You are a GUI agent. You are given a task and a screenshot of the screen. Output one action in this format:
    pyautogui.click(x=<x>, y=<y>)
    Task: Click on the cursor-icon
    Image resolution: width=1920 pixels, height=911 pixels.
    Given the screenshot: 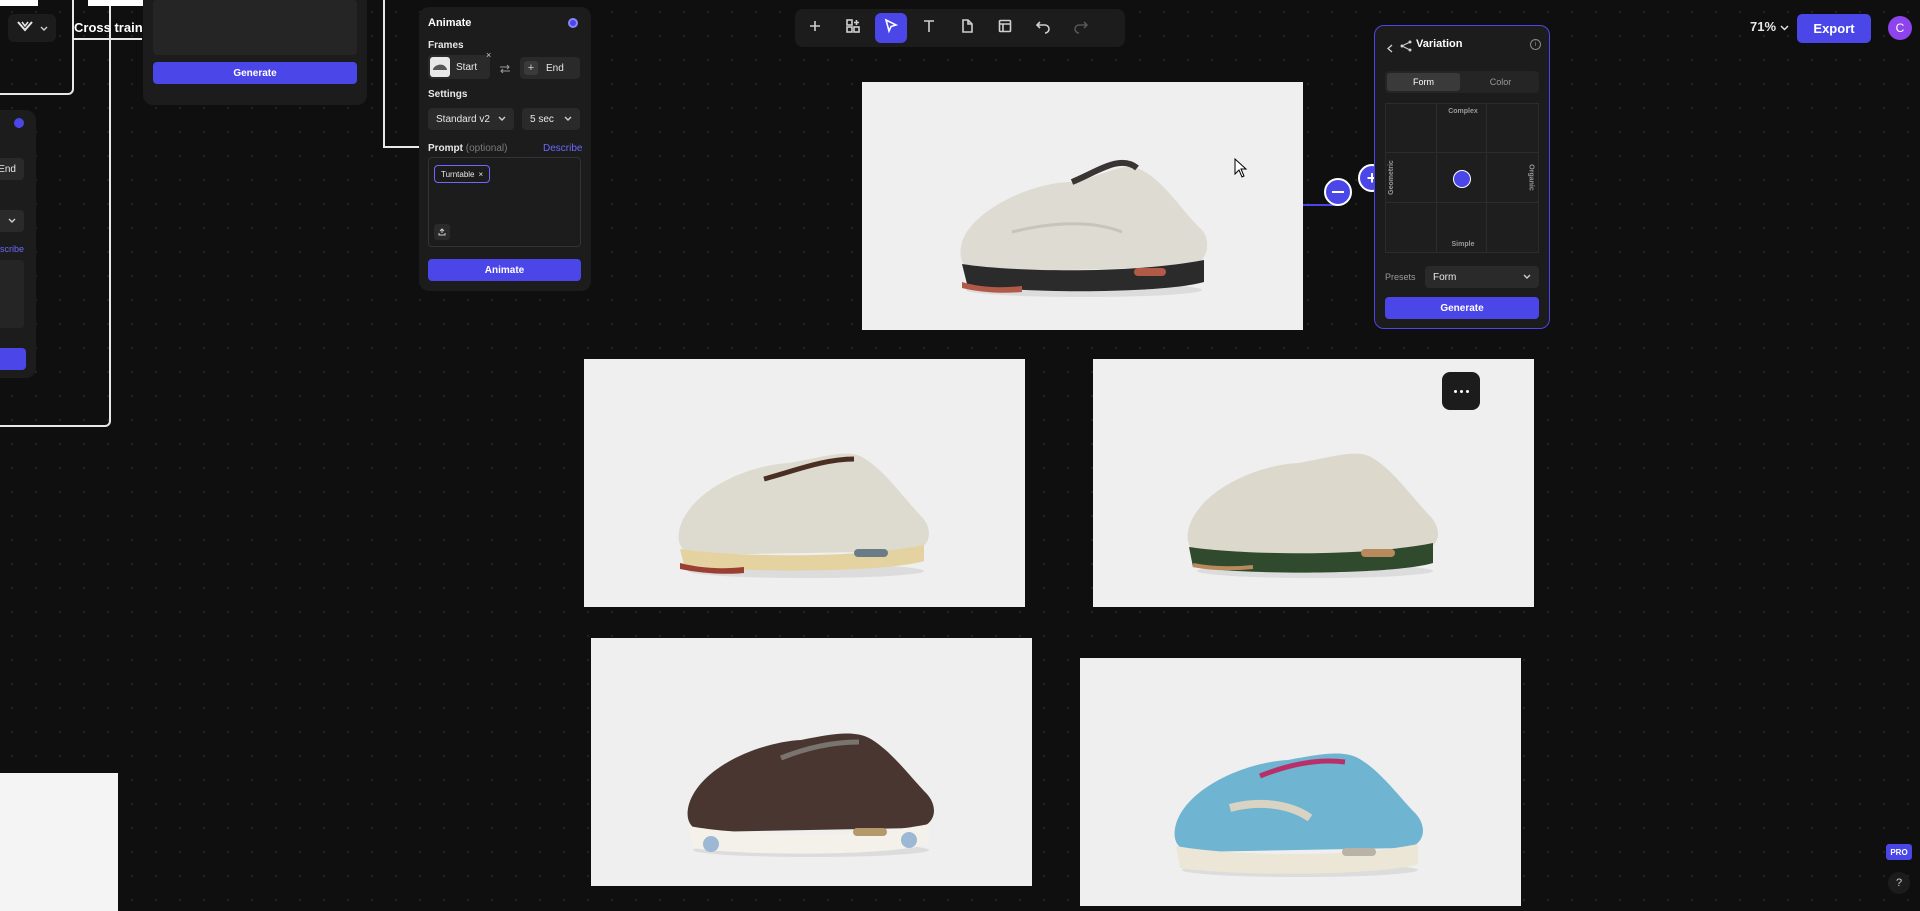 What is the action you would take?
    pyautogui.click(x=891, y=28)
    